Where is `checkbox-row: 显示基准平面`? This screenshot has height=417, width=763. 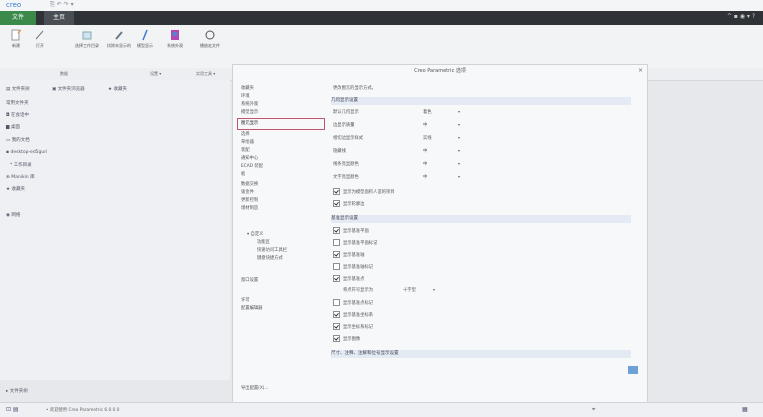 checkbox-row: 显示基准平面 is located at coordinates (351, 230).